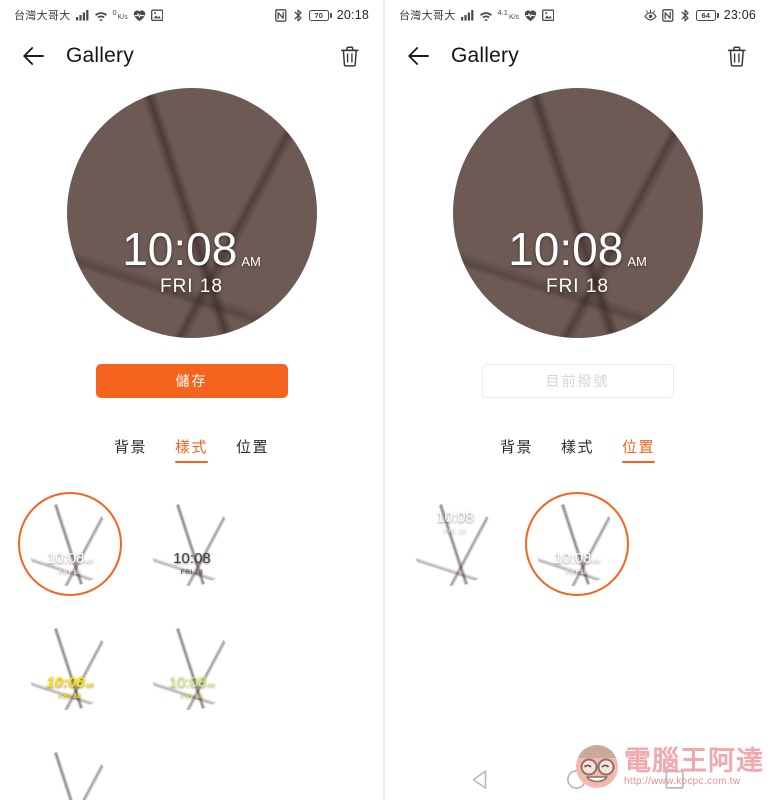  What do you see at coordinates (502, 12) in the screenshot?
I see `data-rate-value: 4.1` at bounding box center [502, 12].